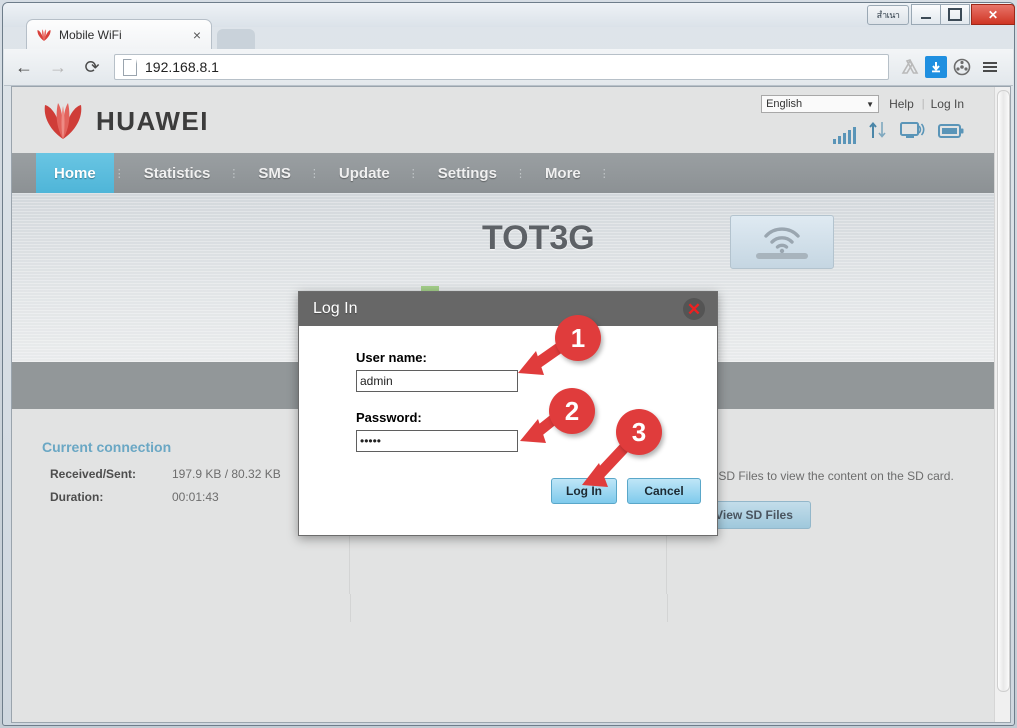 This screenshot has height=728, width=1017. I want to click on nav-item-more: More, so click(563, 173).